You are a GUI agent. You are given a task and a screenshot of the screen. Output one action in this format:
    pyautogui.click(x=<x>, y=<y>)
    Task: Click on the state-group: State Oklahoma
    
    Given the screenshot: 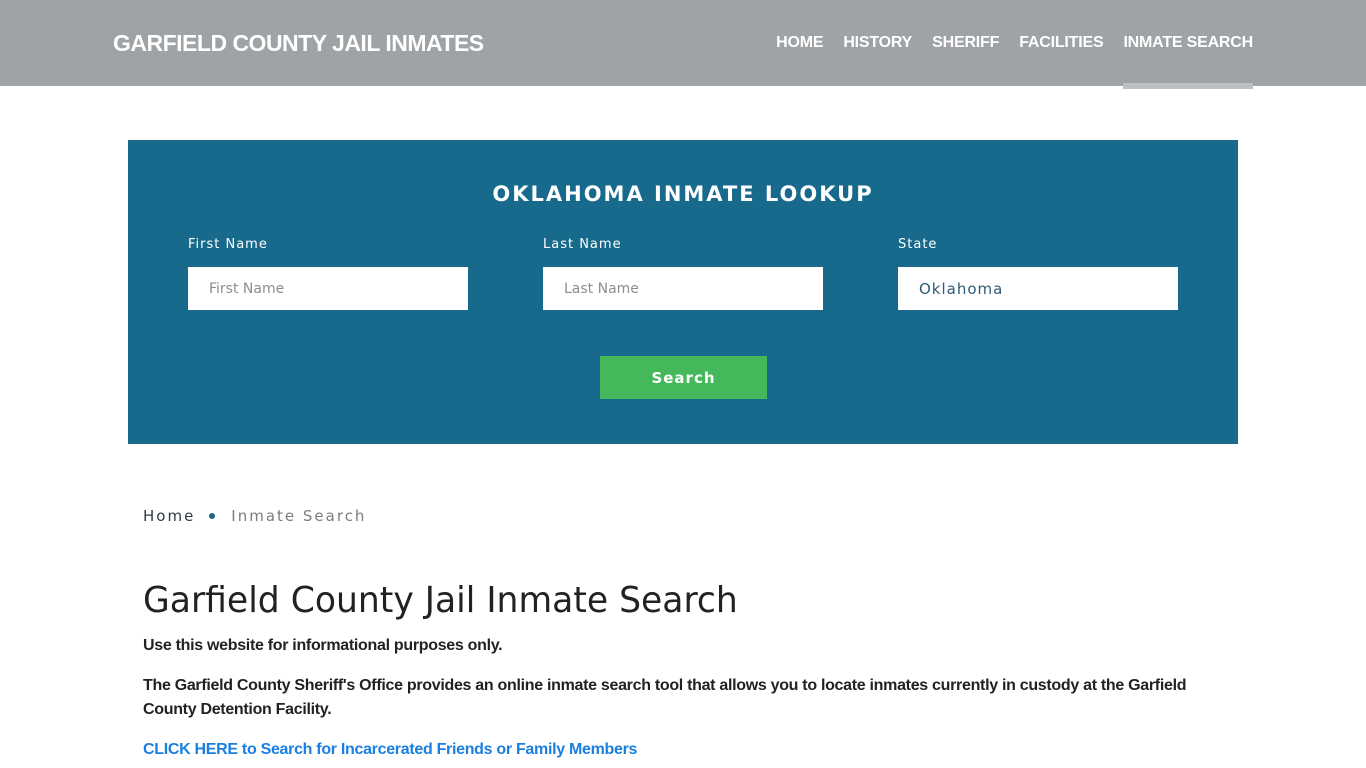 What is the action you would take?
    pyautogui.click(x=1038, y=273)
    